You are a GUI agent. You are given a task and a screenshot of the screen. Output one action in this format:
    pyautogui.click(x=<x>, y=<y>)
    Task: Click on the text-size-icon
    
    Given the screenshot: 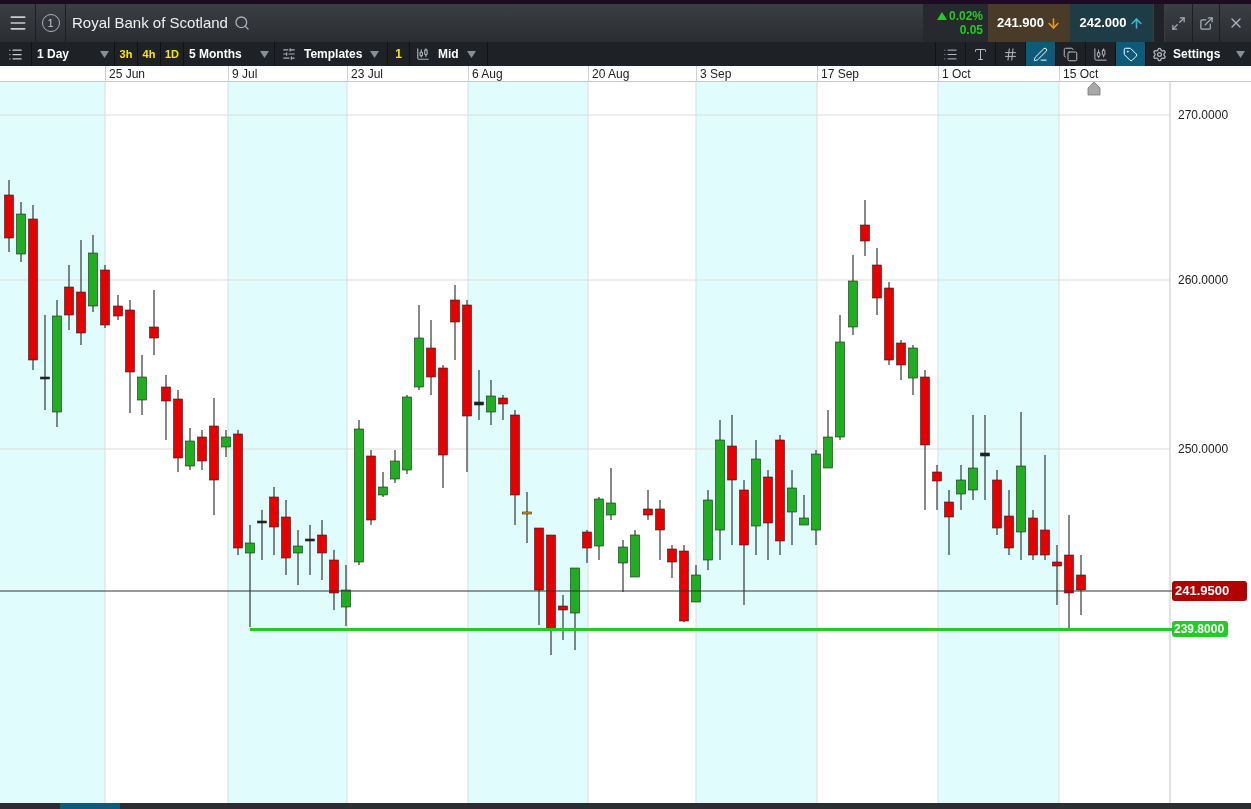 What is the action you would take?
    pyautogui.click(x=980, y=54)
    